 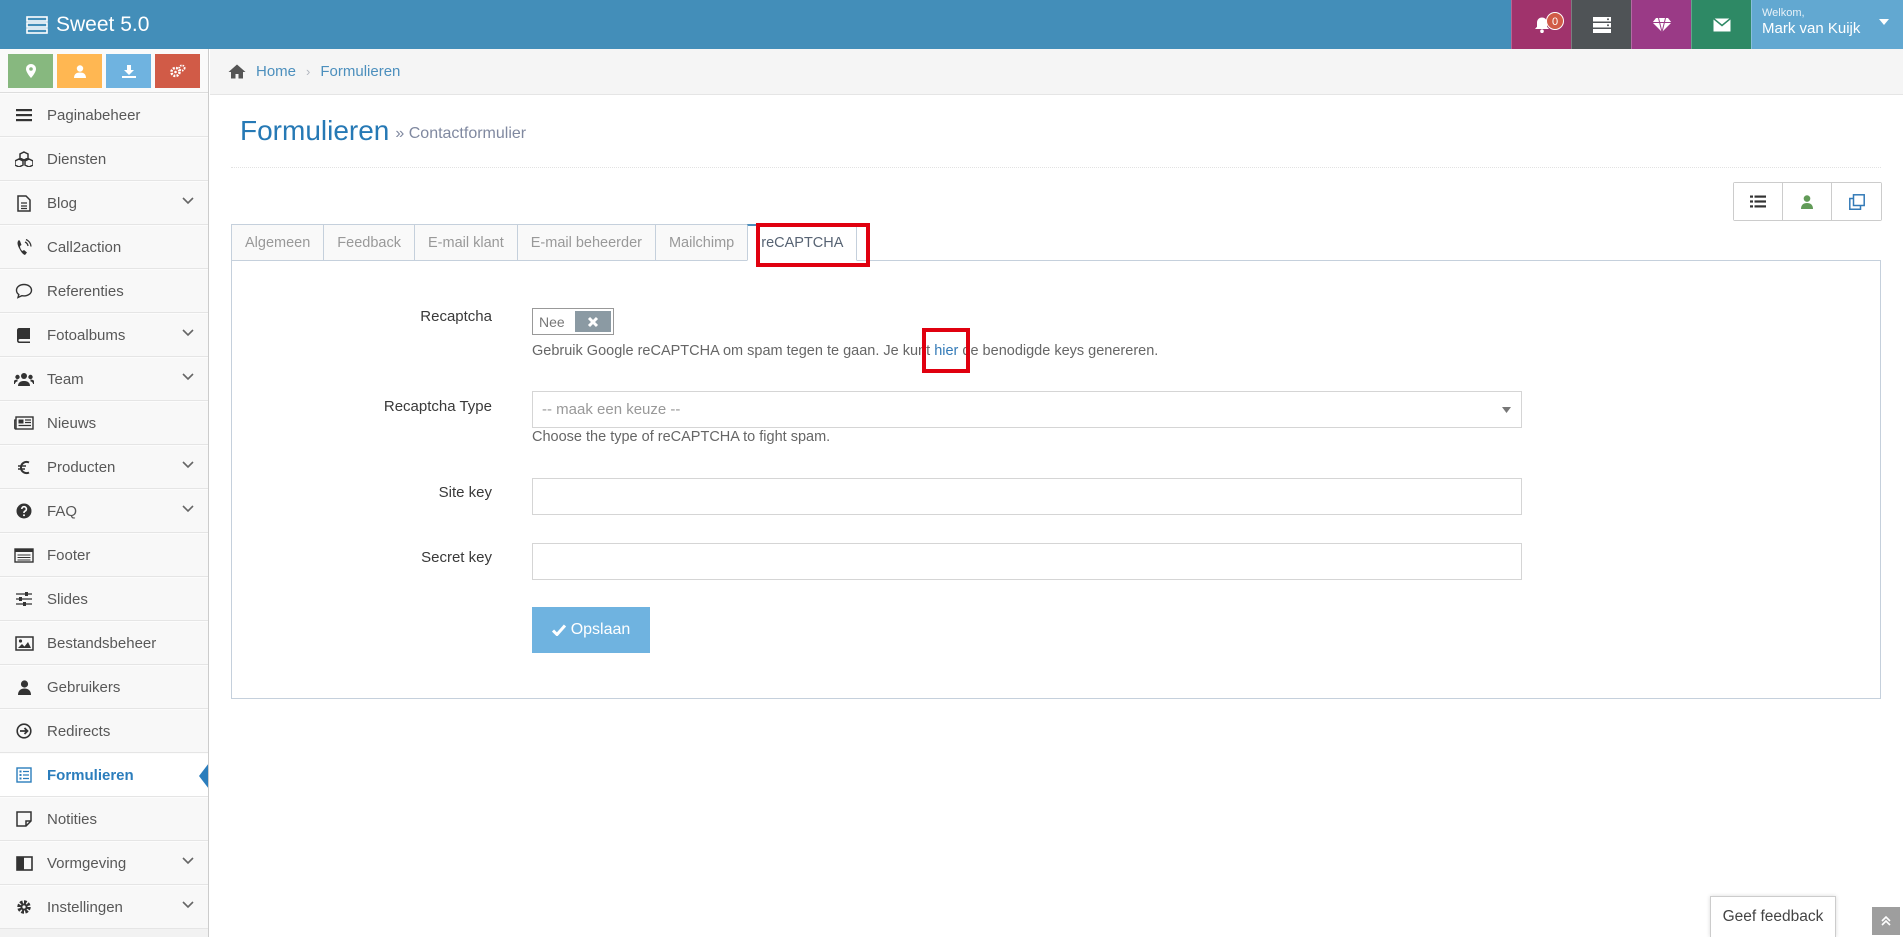 What do you see at coordinates (24, 203) in the screenshot?
I see `file-text-icon` at bounding box center [24, 203].